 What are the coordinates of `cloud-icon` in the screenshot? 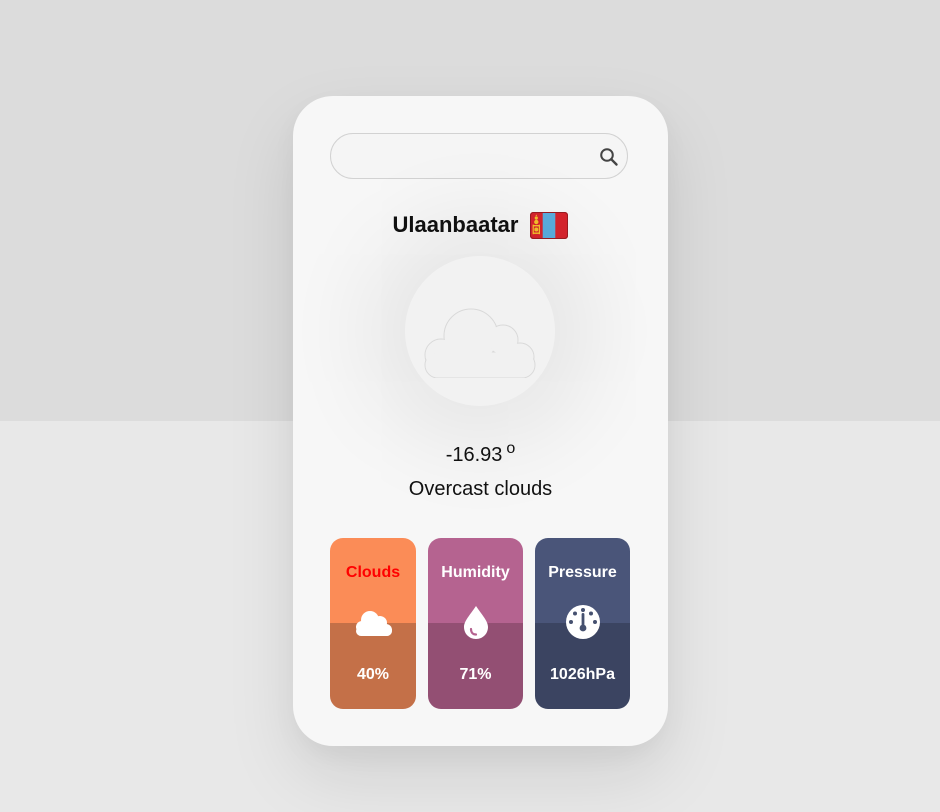 It's located at (374, 623).